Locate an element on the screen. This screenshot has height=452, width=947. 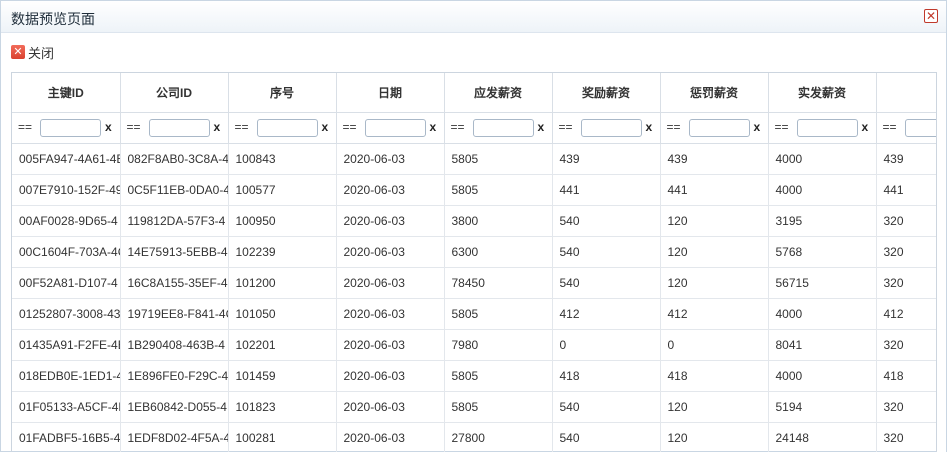
close-button: ✕ 关闭 is located at coordinates (32, 52).